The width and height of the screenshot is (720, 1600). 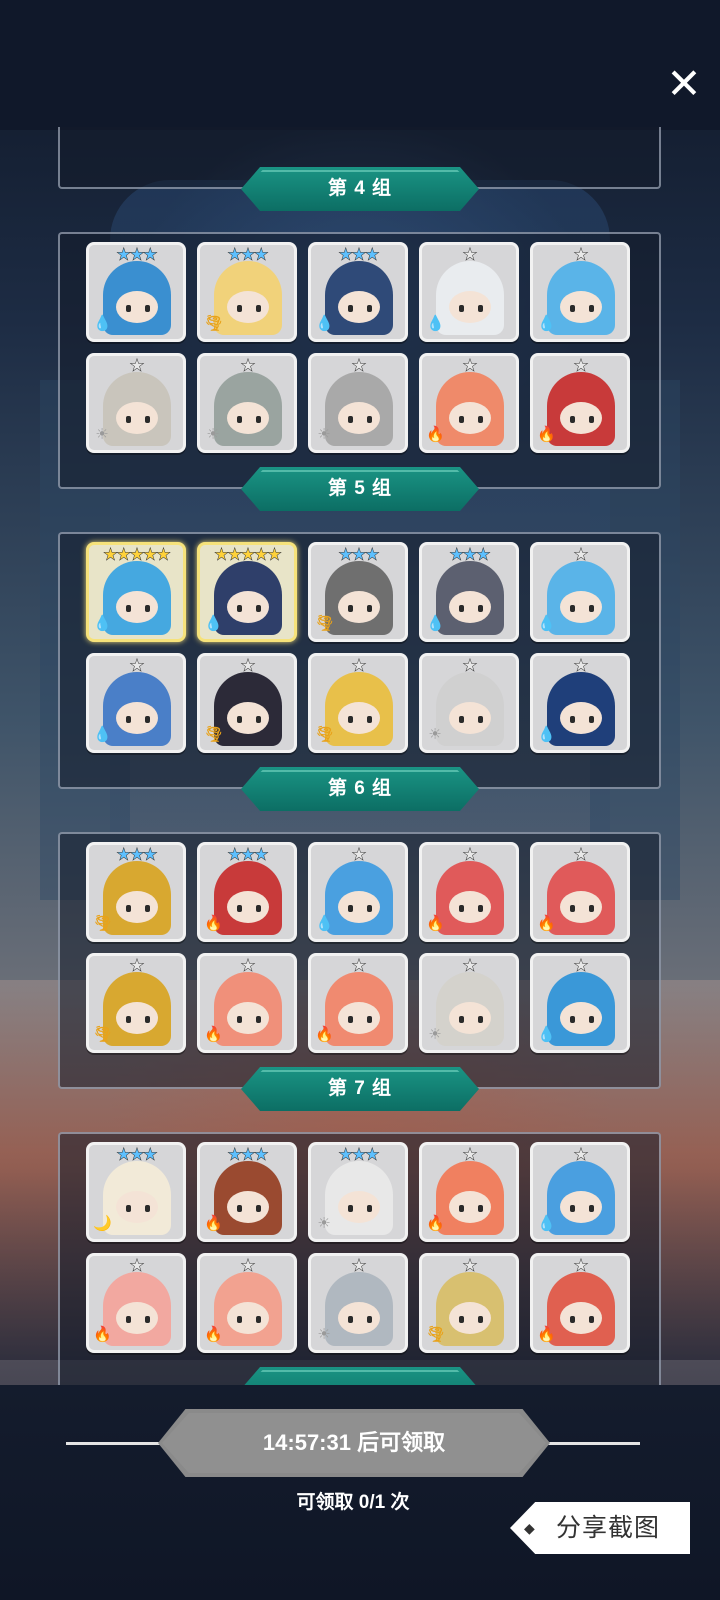 What do you see at coordinates (608, 1528) in the screenshot?
I see `share-screenshot-label: 分享截图` at bounding box center [608, 1528].